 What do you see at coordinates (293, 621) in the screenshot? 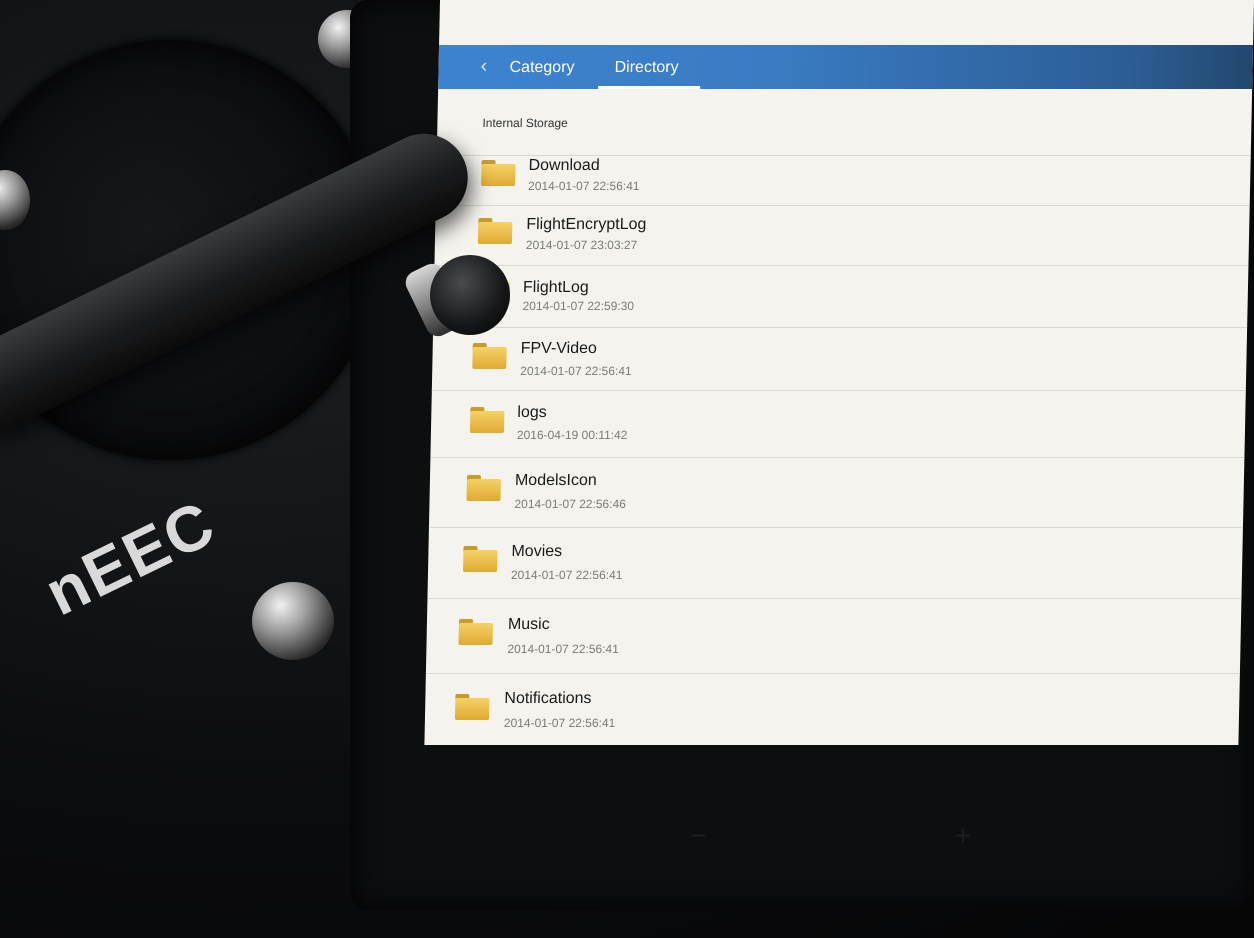
I see `lower-knob` at bounding box center [293, 621].